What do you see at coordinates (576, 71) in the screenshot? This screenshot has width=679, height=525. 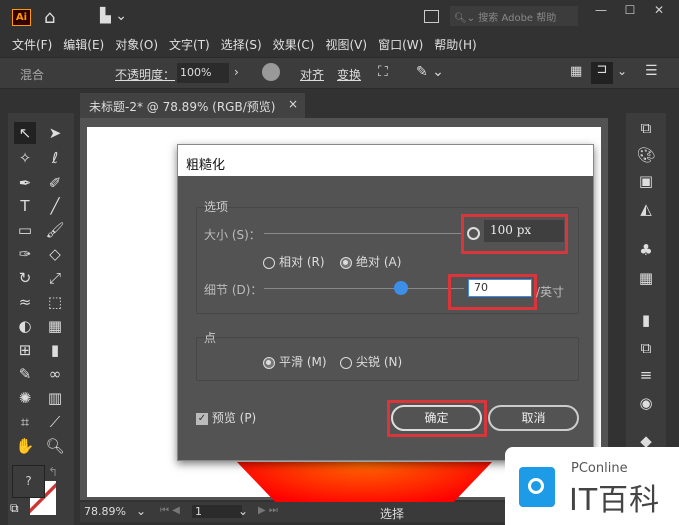 I see `grid-icon: ▦` at bounding box center [576, 71].